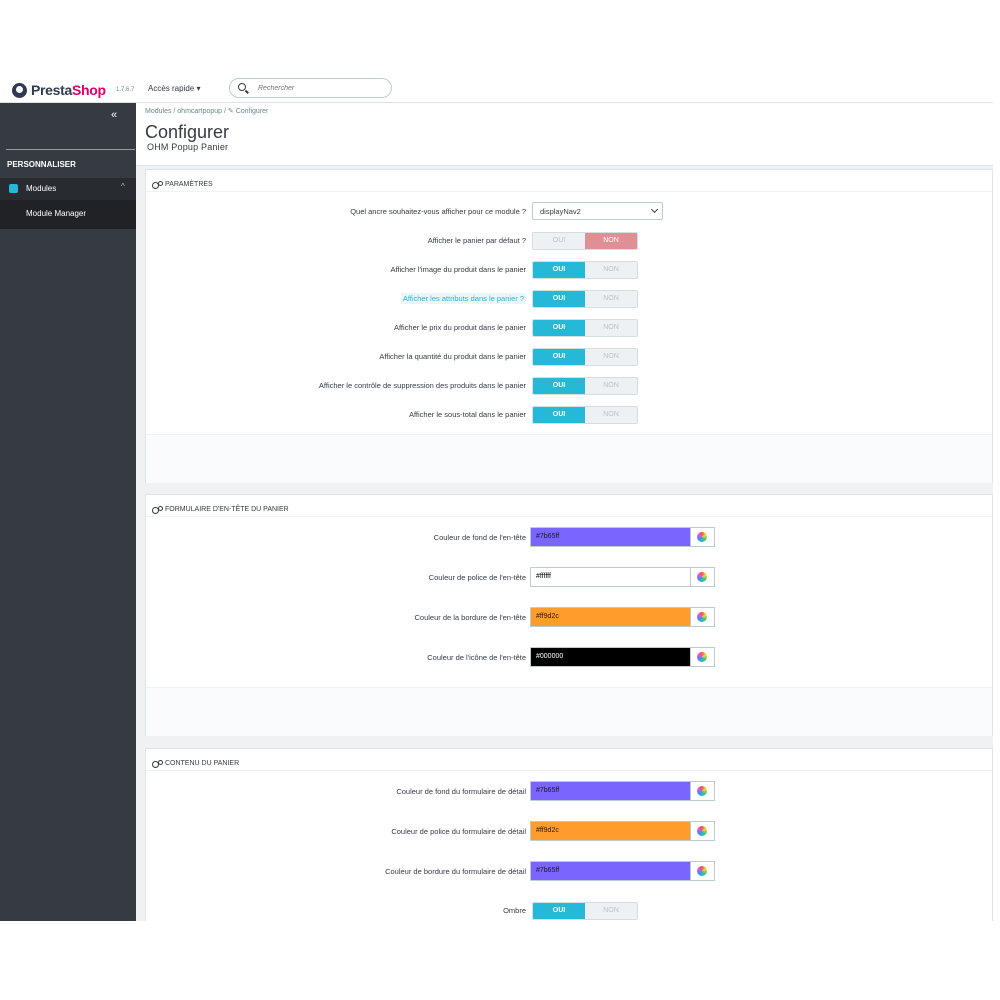 This screenshot has width=1000, height=1000. What do you see at coordinates (206, 111) in the screenshot?
I see `breadcrumb: Modules / ohmcartpopup / ✎ Configurer` at bounding box center [206, 111].